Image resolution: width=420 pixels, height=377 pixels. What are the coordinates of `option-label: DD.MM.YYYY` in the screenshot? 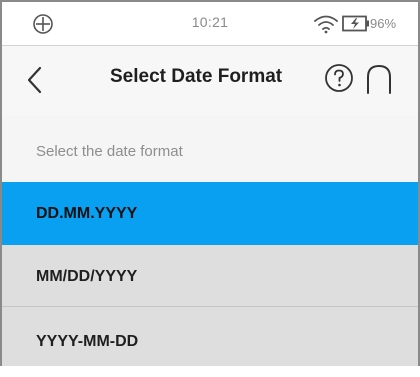 It's located at (87, 213).